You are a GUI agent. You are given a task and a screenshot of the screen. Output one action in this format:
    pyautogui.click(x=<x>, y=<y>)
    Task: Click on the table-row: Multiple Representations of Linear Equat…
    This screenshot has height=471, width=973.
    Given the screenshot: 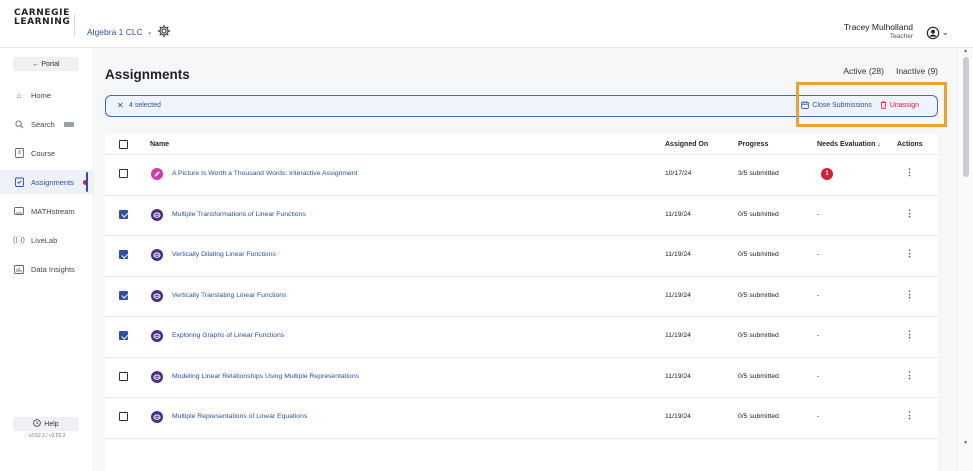 What is the action you would take?
    pyautogui.click(x=521, y=418)
    